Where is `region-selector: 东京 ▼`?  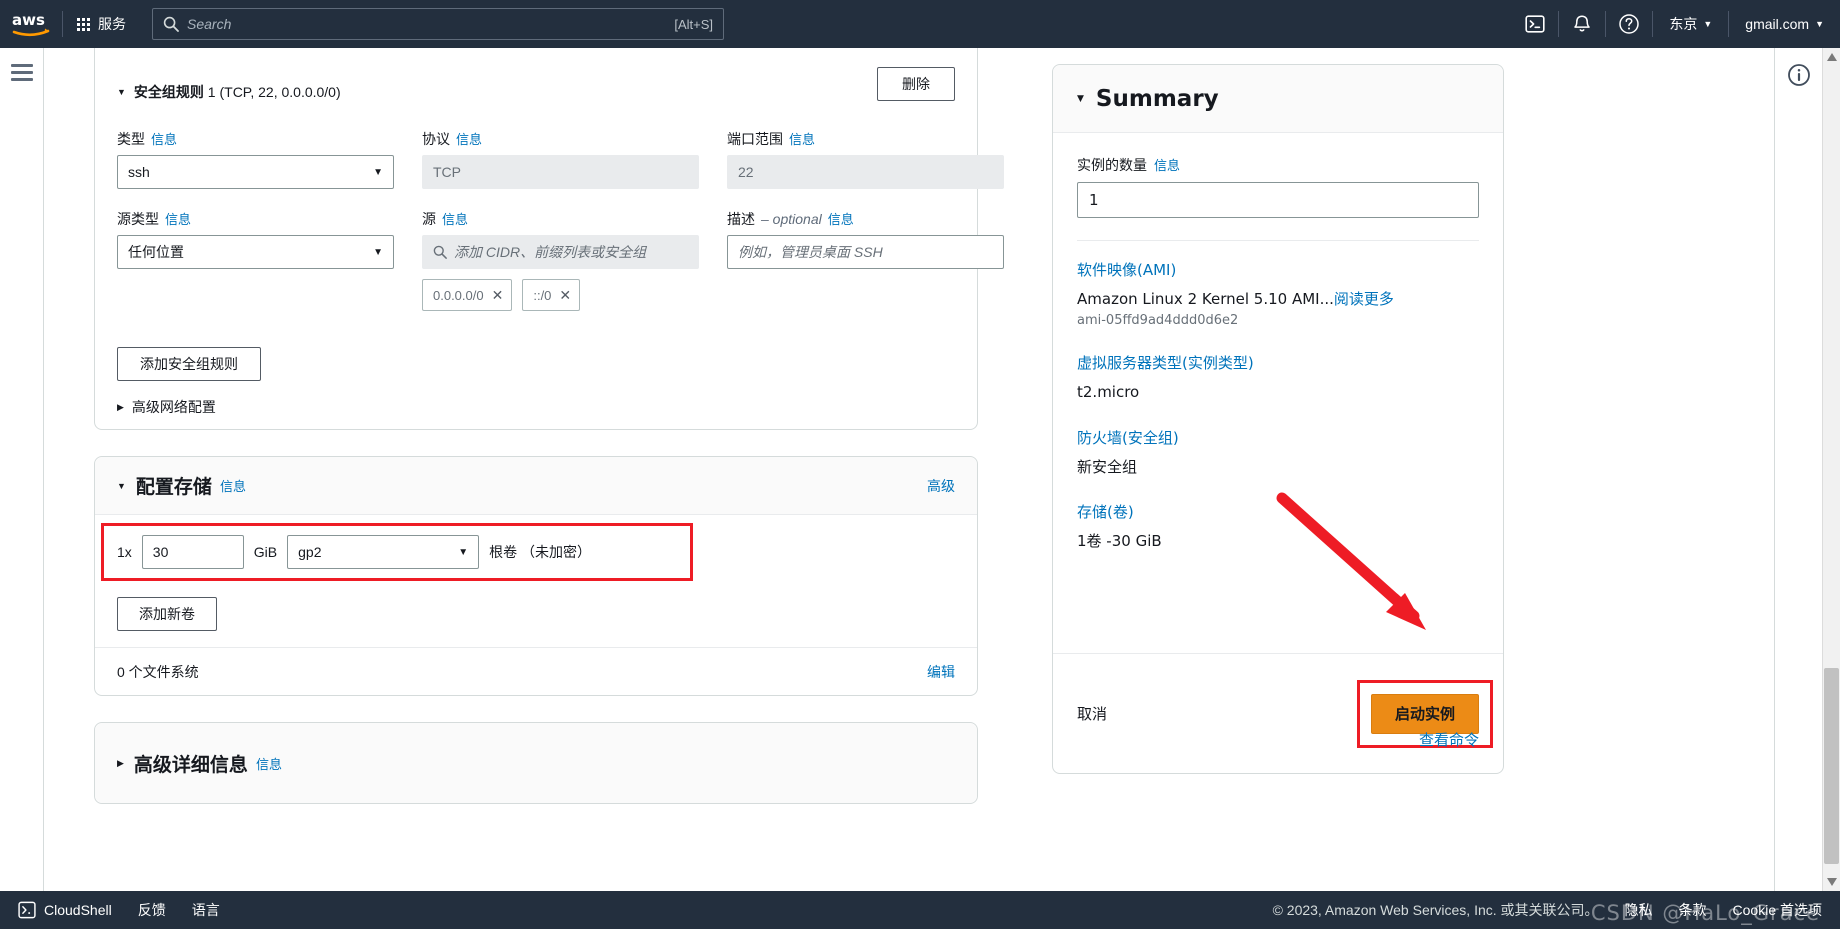 region-selector: 东京 ▼ is located at coordinates (1690, 24).